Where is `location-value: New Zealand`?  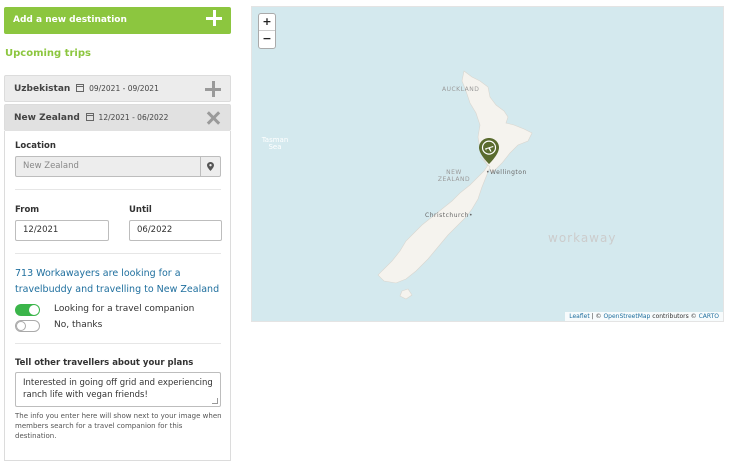
location-value: New Zealand is located at coordinates (51, 166).